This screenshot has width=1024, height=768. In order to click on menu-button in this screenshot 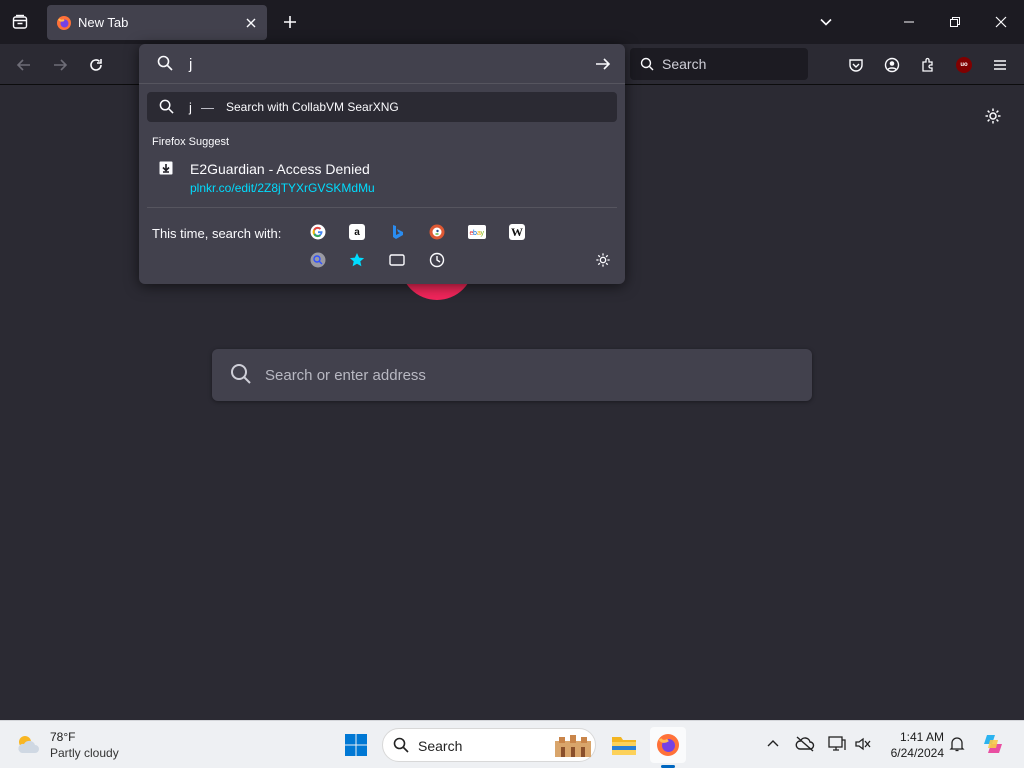, I will do `click(1000, 65)`.